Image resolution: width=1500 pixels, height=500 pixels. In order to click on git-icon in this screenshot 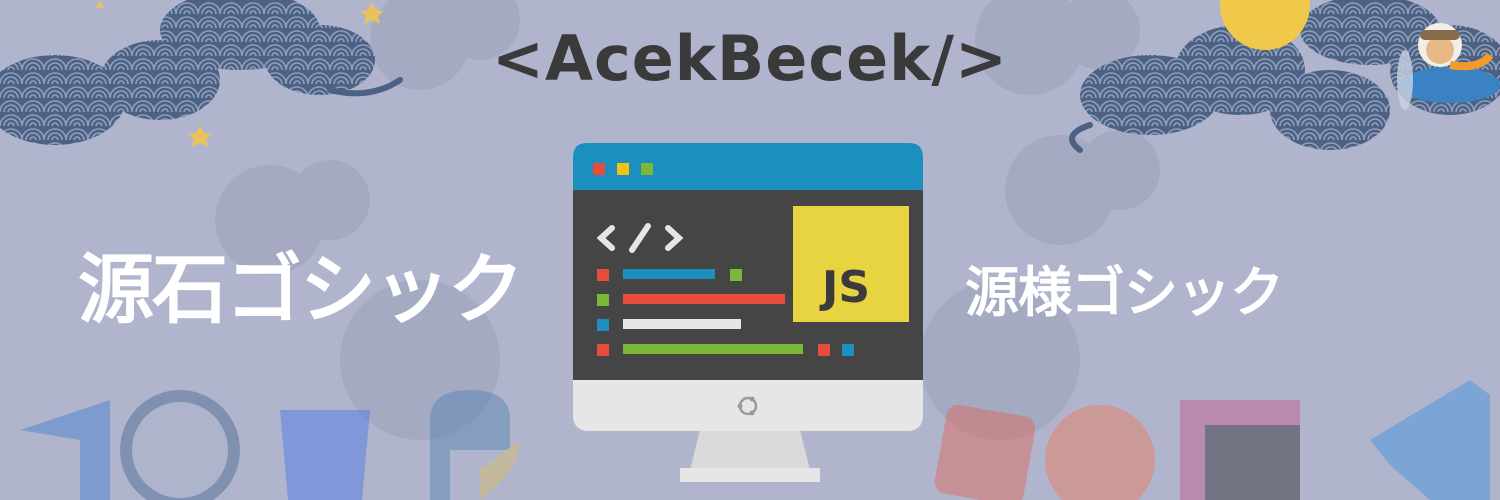, I will do `click(985, 452)`.